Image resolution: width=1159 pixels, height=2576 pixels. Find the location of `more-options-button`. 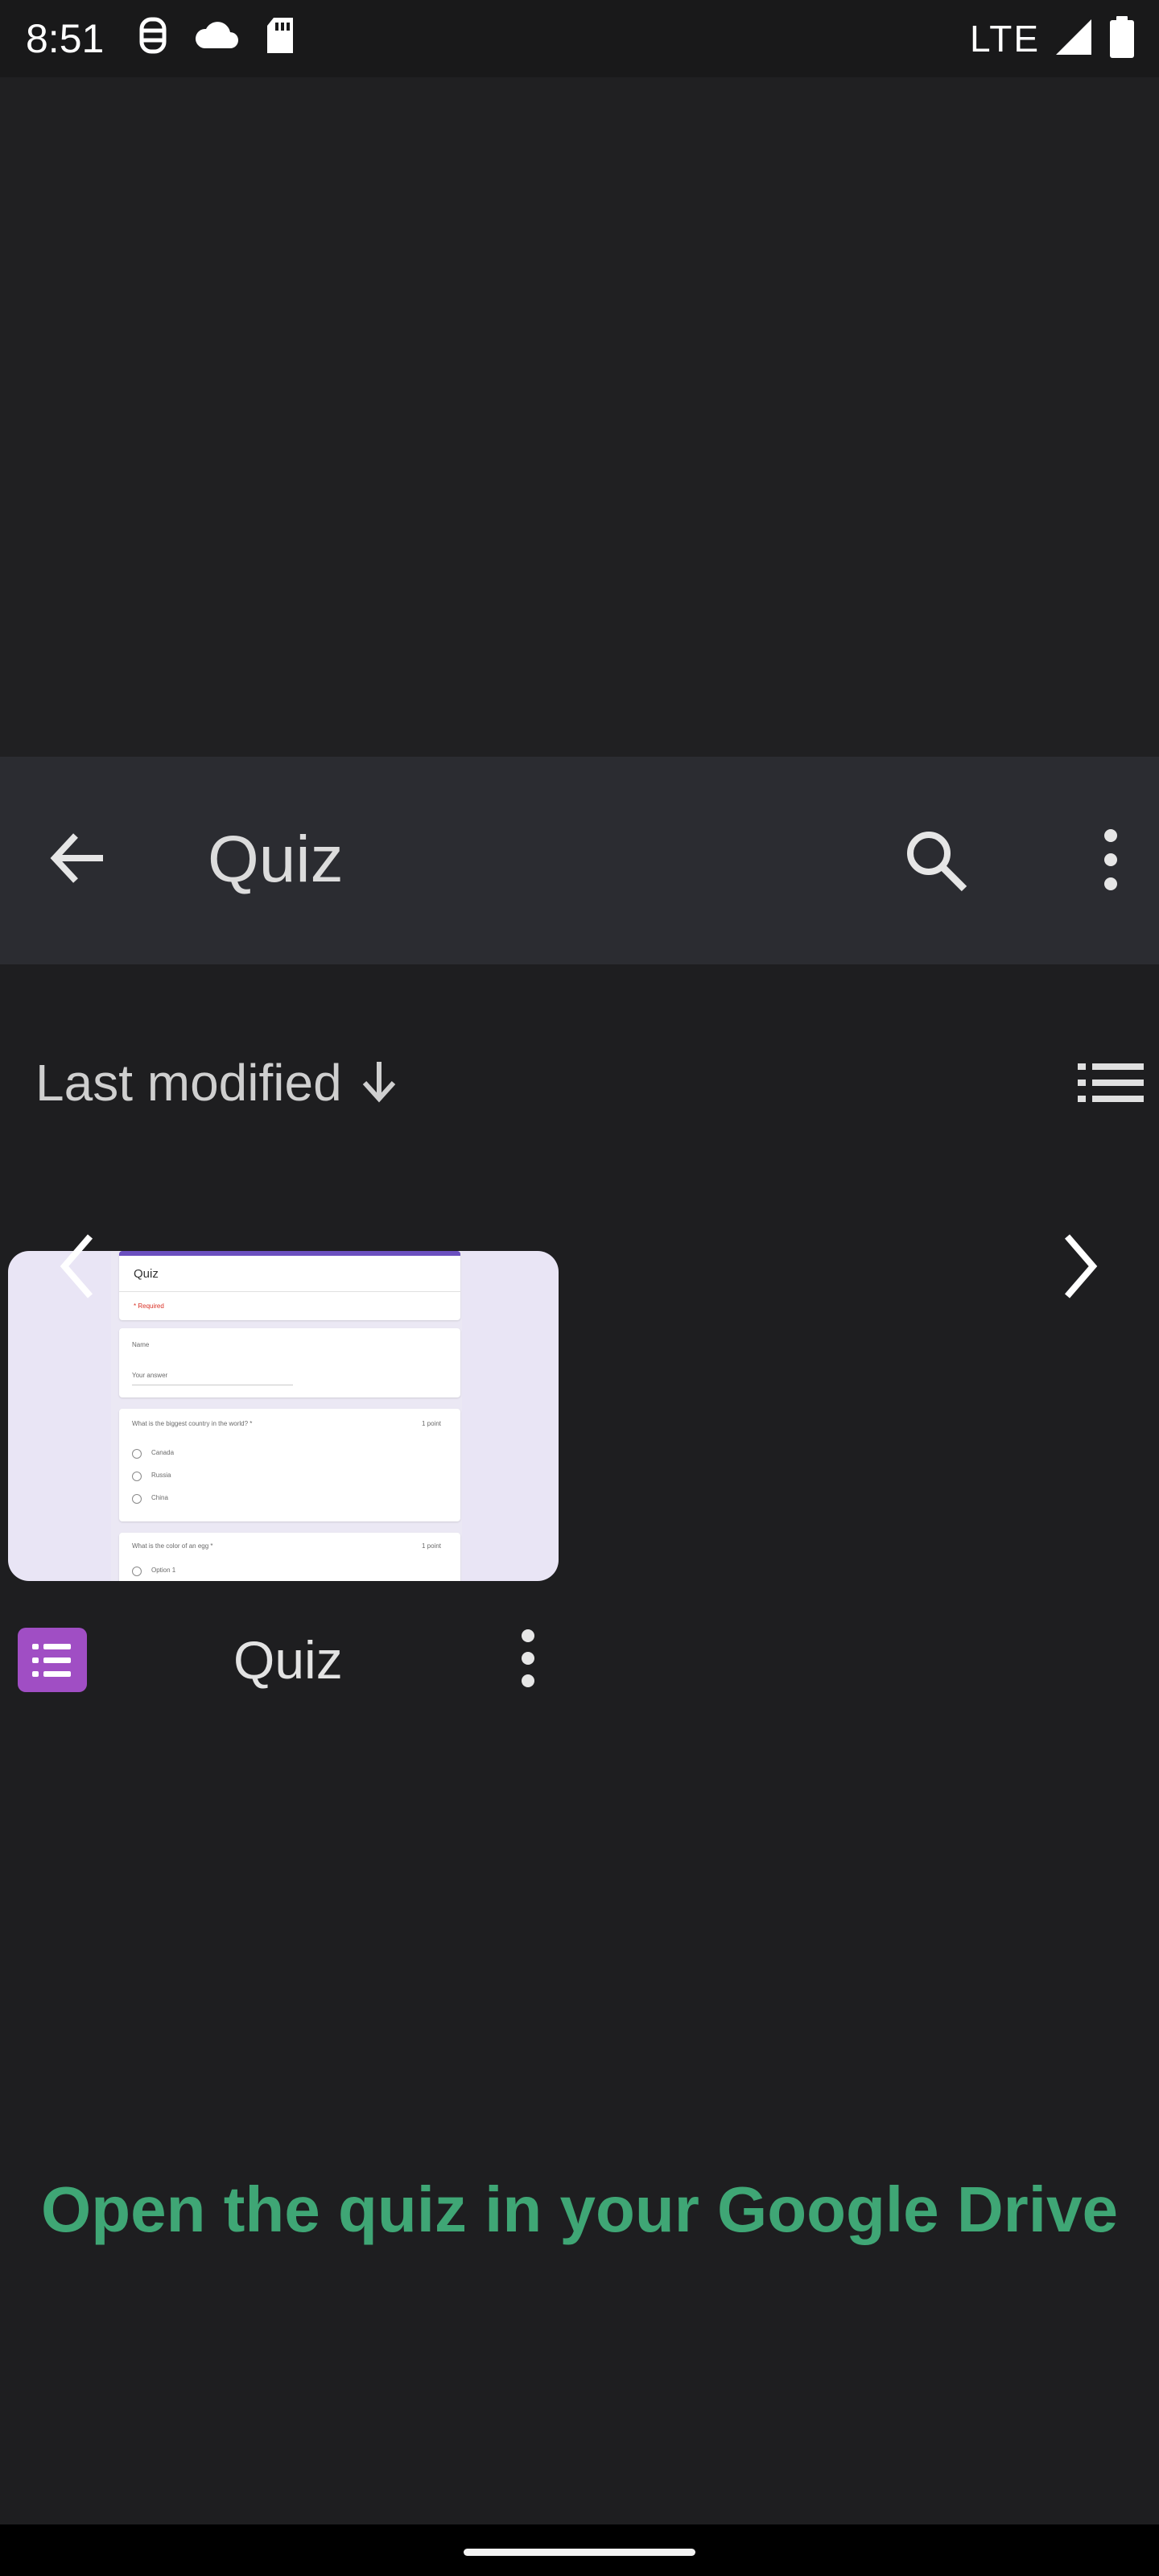

more-options-button is located at coordinates (1110, 861).